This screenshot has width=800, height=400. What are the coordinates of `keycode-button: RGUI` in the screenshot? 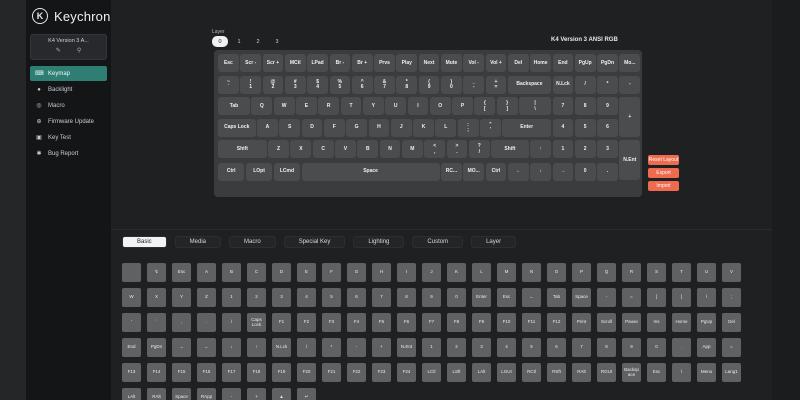 It's located at (606, 372).